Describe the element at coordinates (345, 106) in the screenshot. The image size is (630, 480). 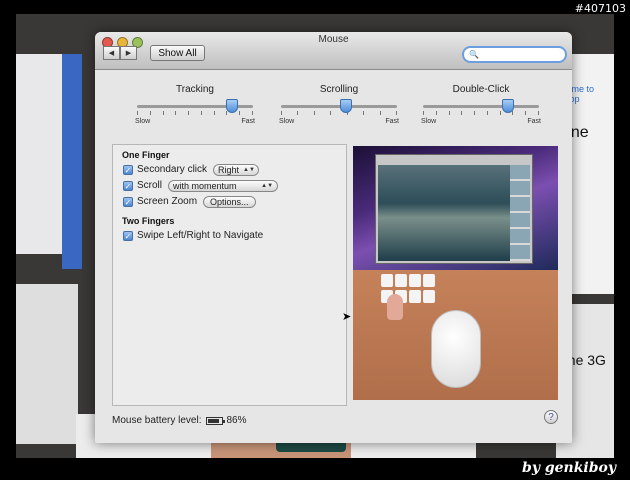
I see `scrolling-knob` at that location.